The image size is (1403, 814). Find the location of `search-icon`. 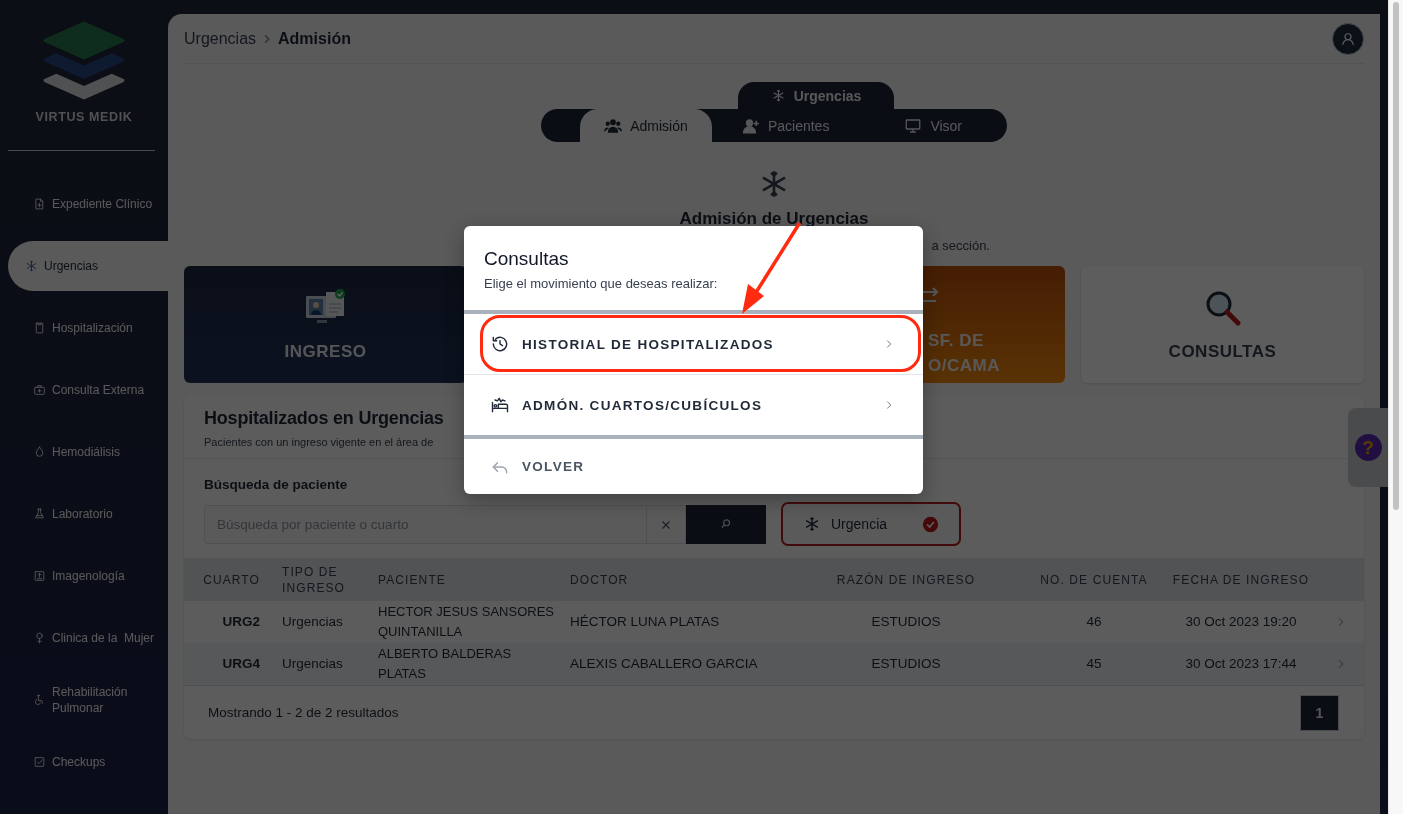

search-icon is located at coordinates (726, 524).